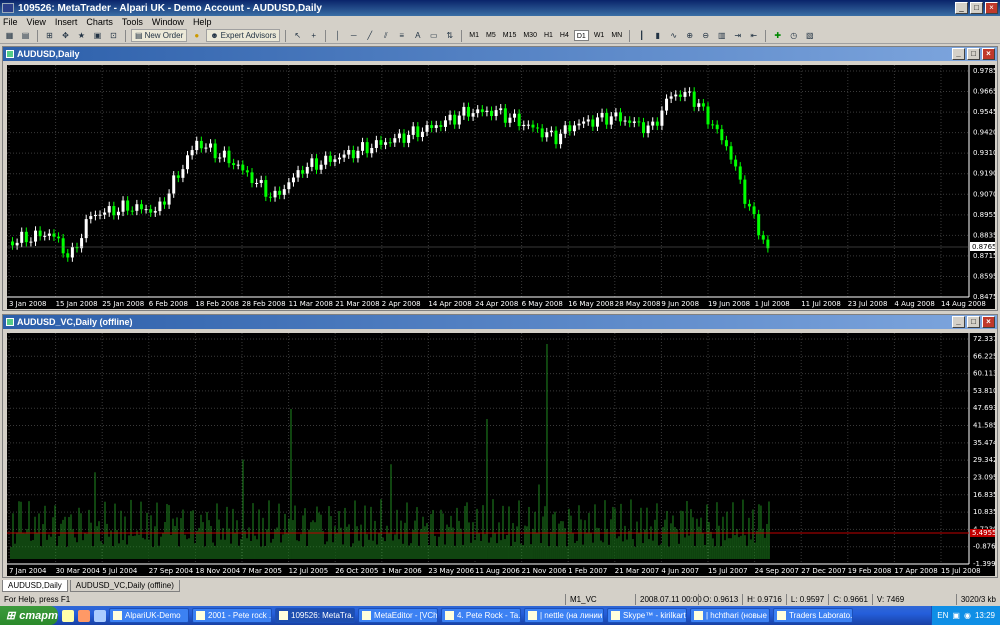  What do you see at coordinates (673, 35) in the screenshot?
I see `line-chart-icon: ∿` at bounding box center [673, 35].